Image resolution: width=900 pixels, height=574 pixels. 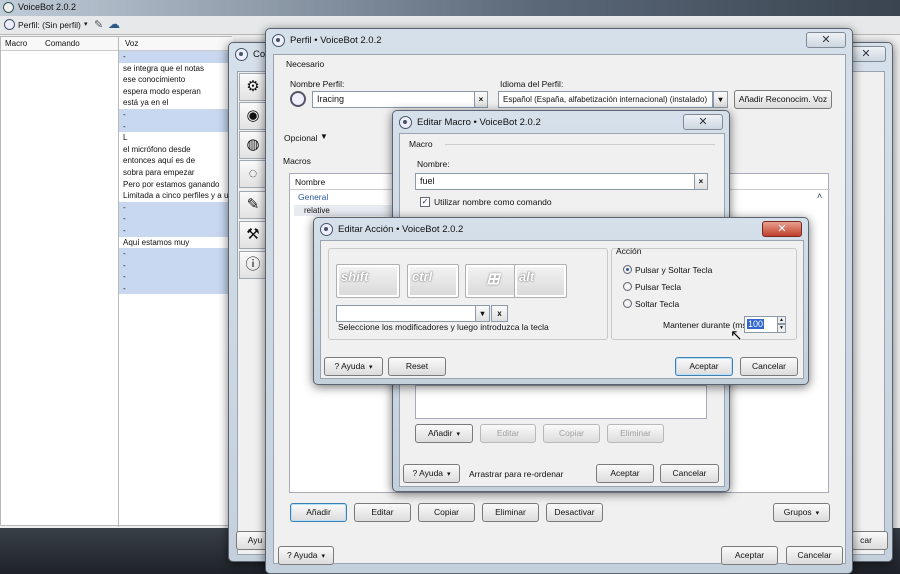 I want to click on column-voz: Voz, so click(x=131, y=43).